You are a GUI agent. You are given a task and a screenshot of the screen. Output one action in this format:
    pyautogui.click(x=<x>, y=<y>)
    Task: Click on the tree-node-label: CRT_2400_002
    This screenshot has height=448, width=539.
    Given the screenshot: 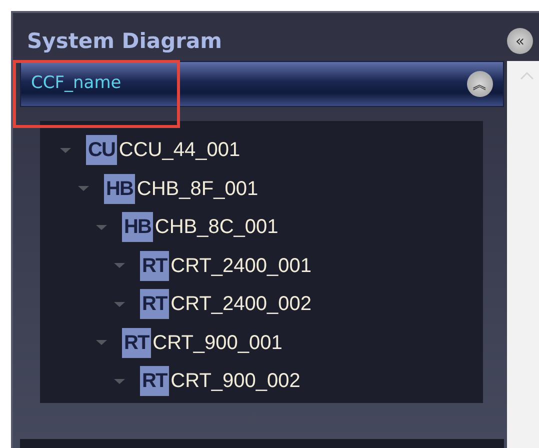 What is the action you would take?
    pyautogui.click(x=241, y=304)
    